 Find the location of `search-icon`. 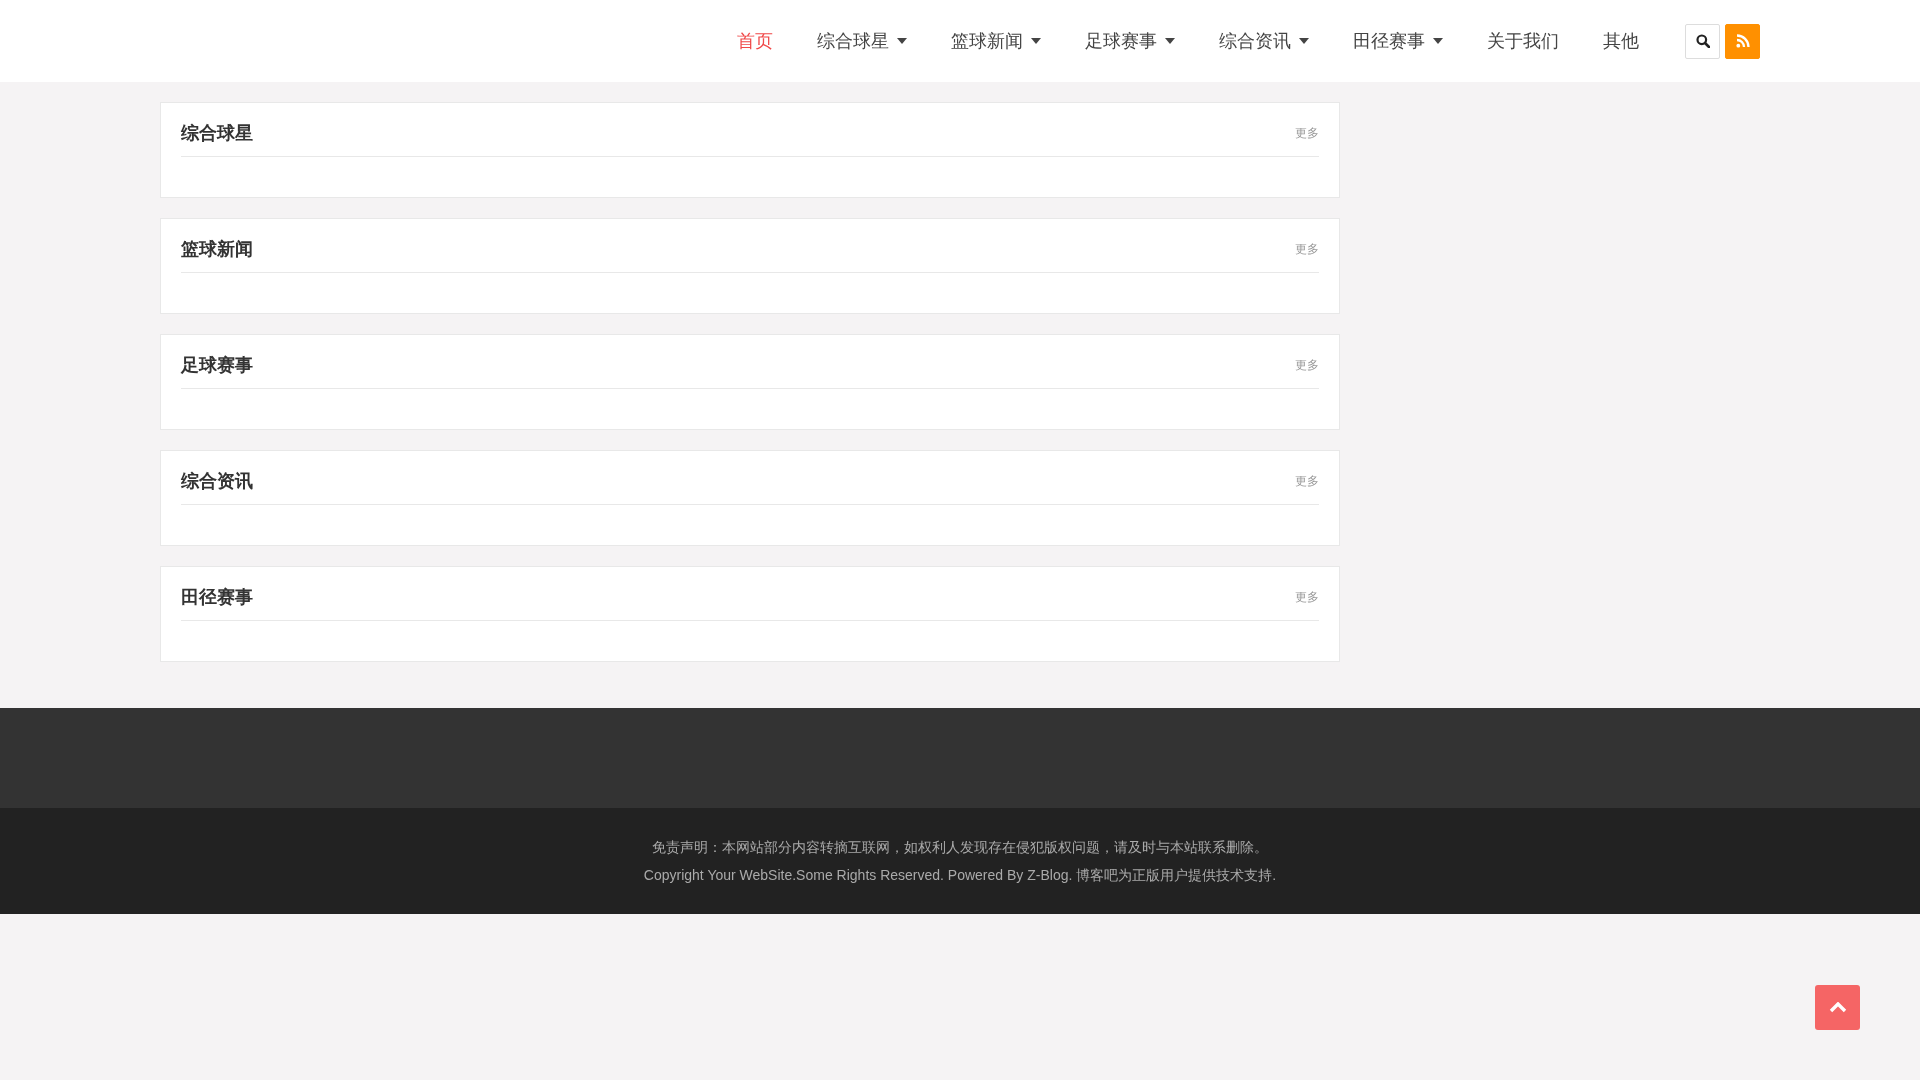

search-icon is located at coordinates (1702, 41).